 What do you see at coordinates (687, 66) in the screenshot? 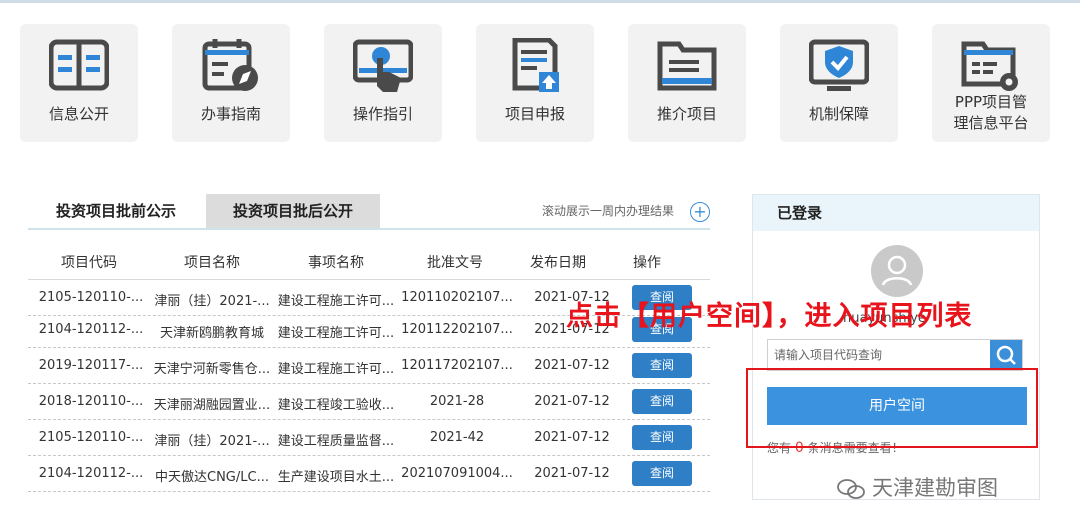
I see `folder-list-icon` at bounding box center [687, 66].